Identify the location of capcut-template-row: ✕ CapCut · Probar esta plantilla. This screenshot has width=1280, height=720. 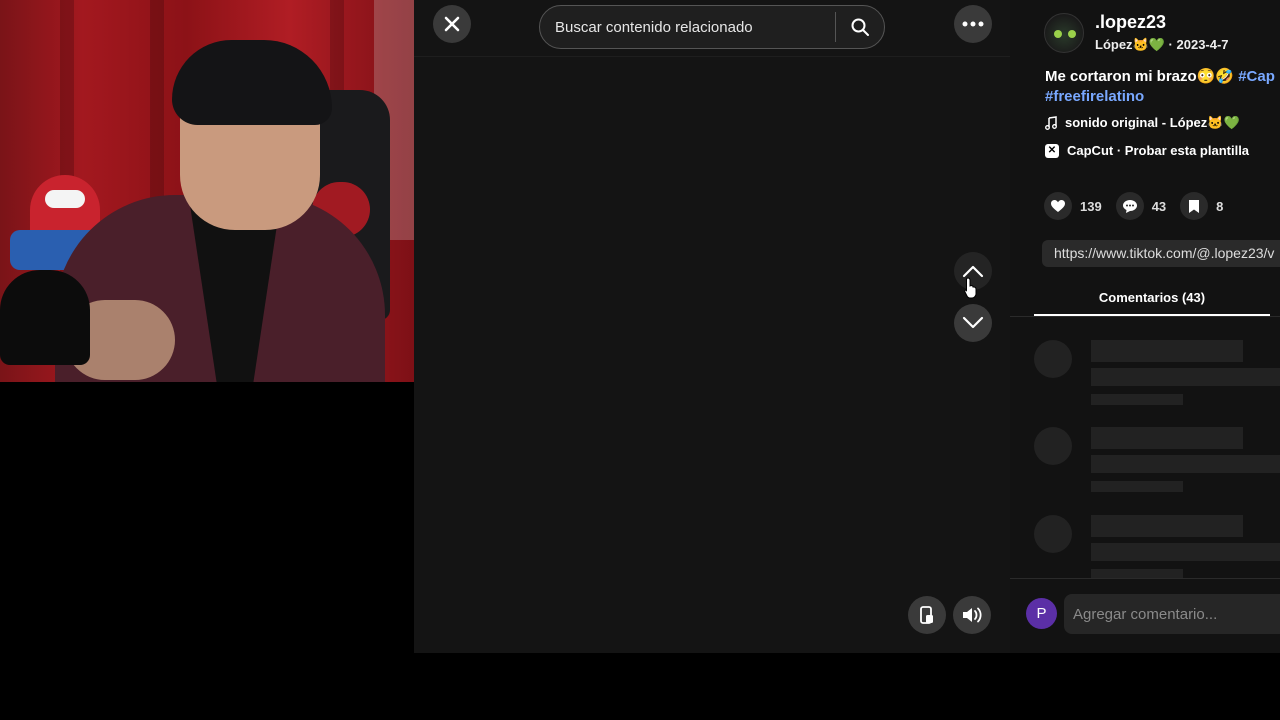
(1147, 150).